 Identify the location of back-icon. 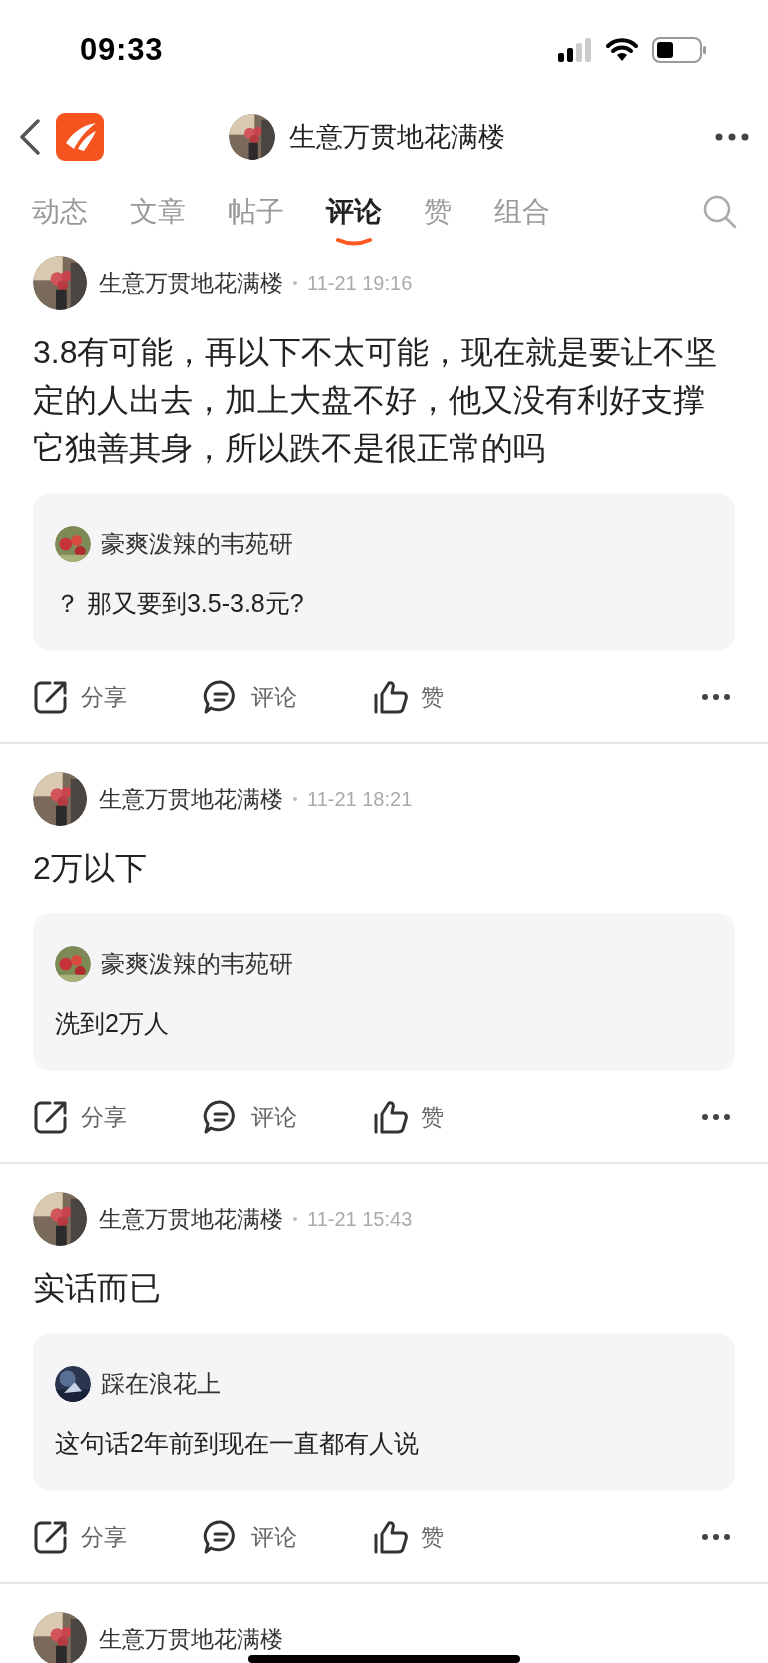
(30, 137).